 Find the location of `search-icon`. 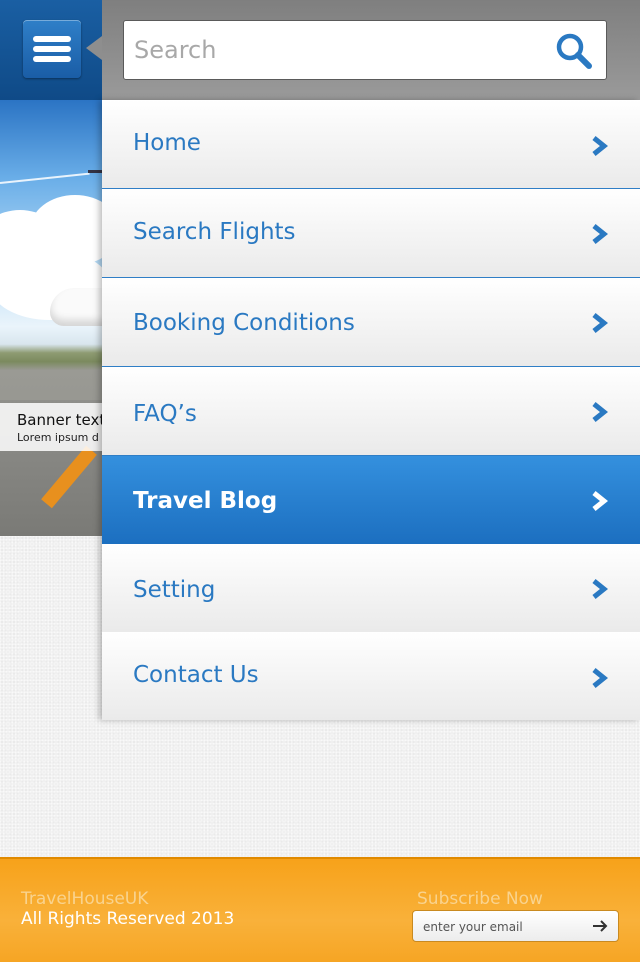

search-icon is located at coordinates (574, 51).